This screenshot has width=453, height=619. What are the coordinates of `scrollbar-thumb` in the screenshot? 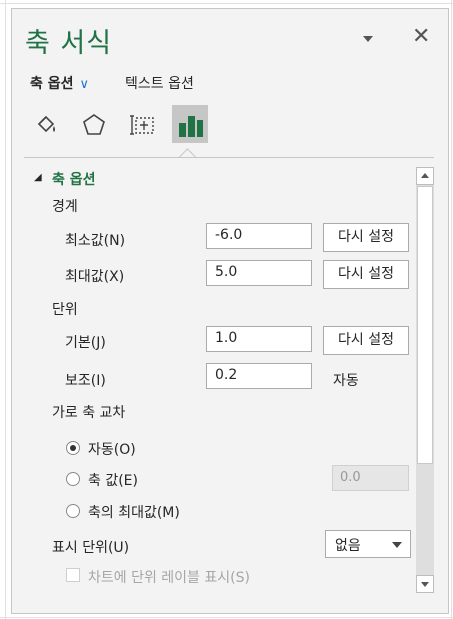 It's located at (425, 325).